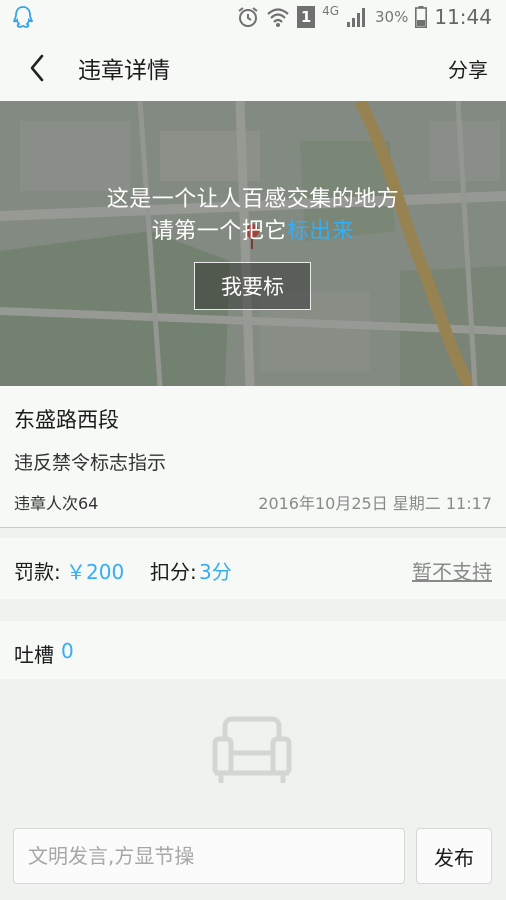 The width and height of the screenshot is (506, 900). I want to click on share-button: 分享, so click(468, 68).